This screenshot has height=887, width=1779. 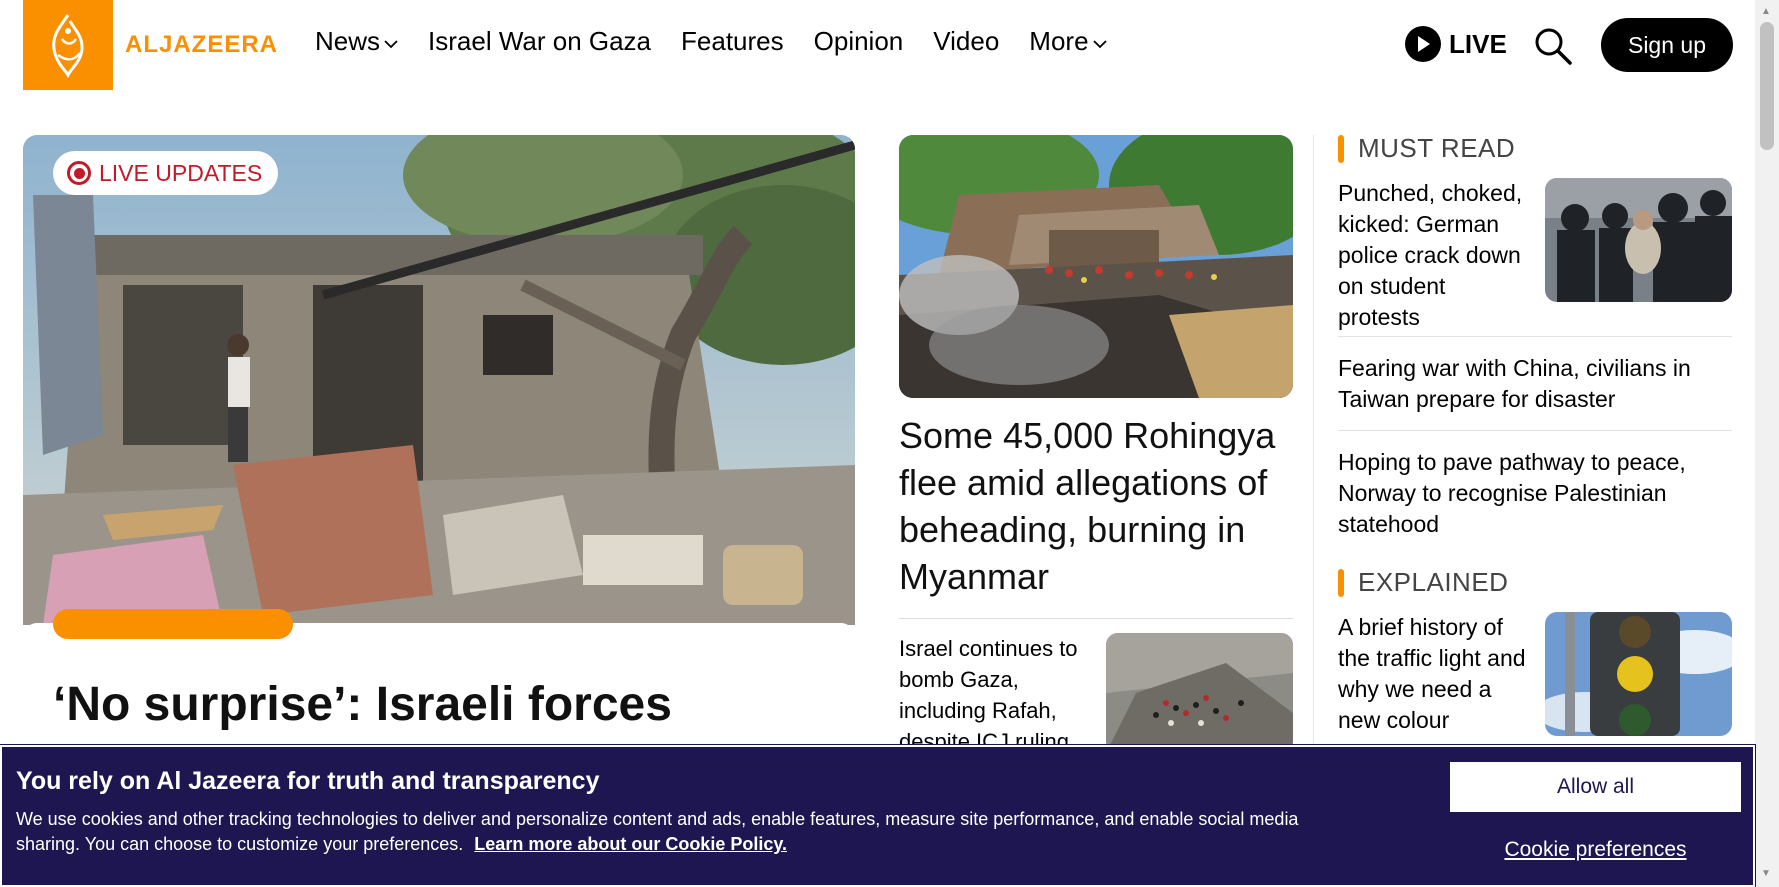 What do you see at coordinates (173, 624) in the screenshot?
I see `hero-accent-bar` at bounding box center [173, 624].